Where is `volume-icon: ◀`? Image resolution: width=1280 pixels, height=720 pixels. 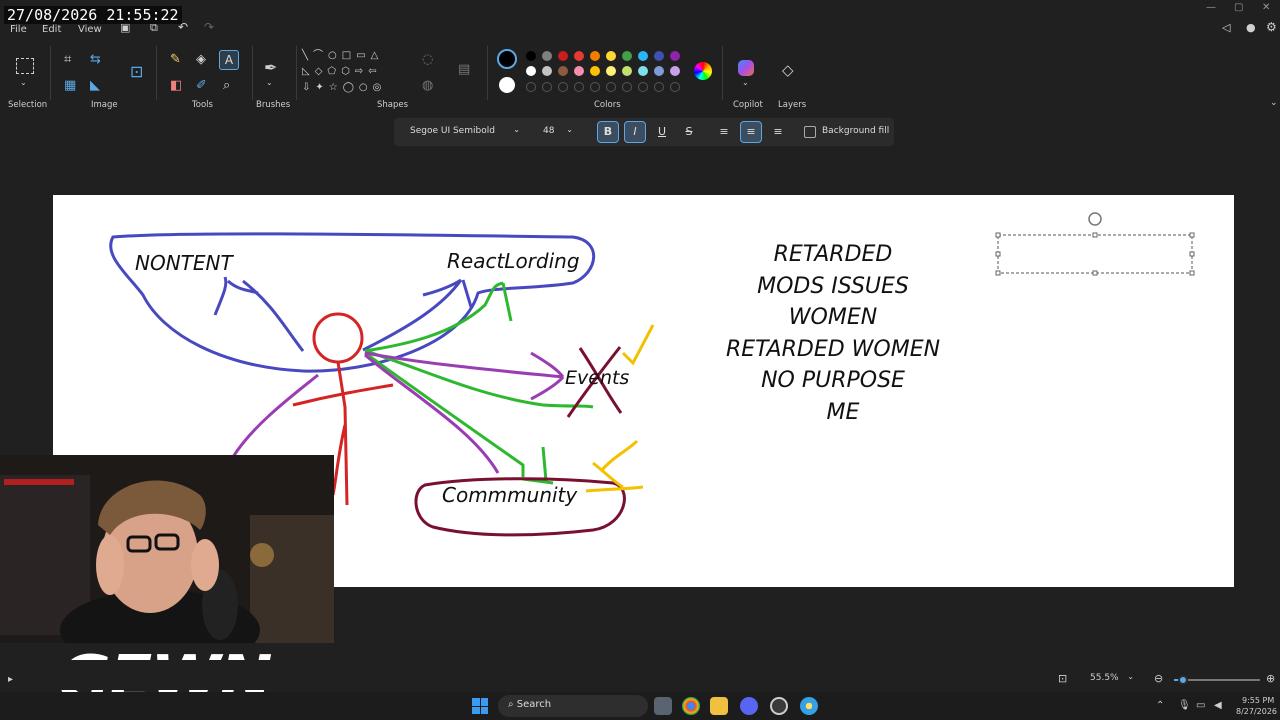
volume-icon: ◀ is located at coordinates (1218, 705).